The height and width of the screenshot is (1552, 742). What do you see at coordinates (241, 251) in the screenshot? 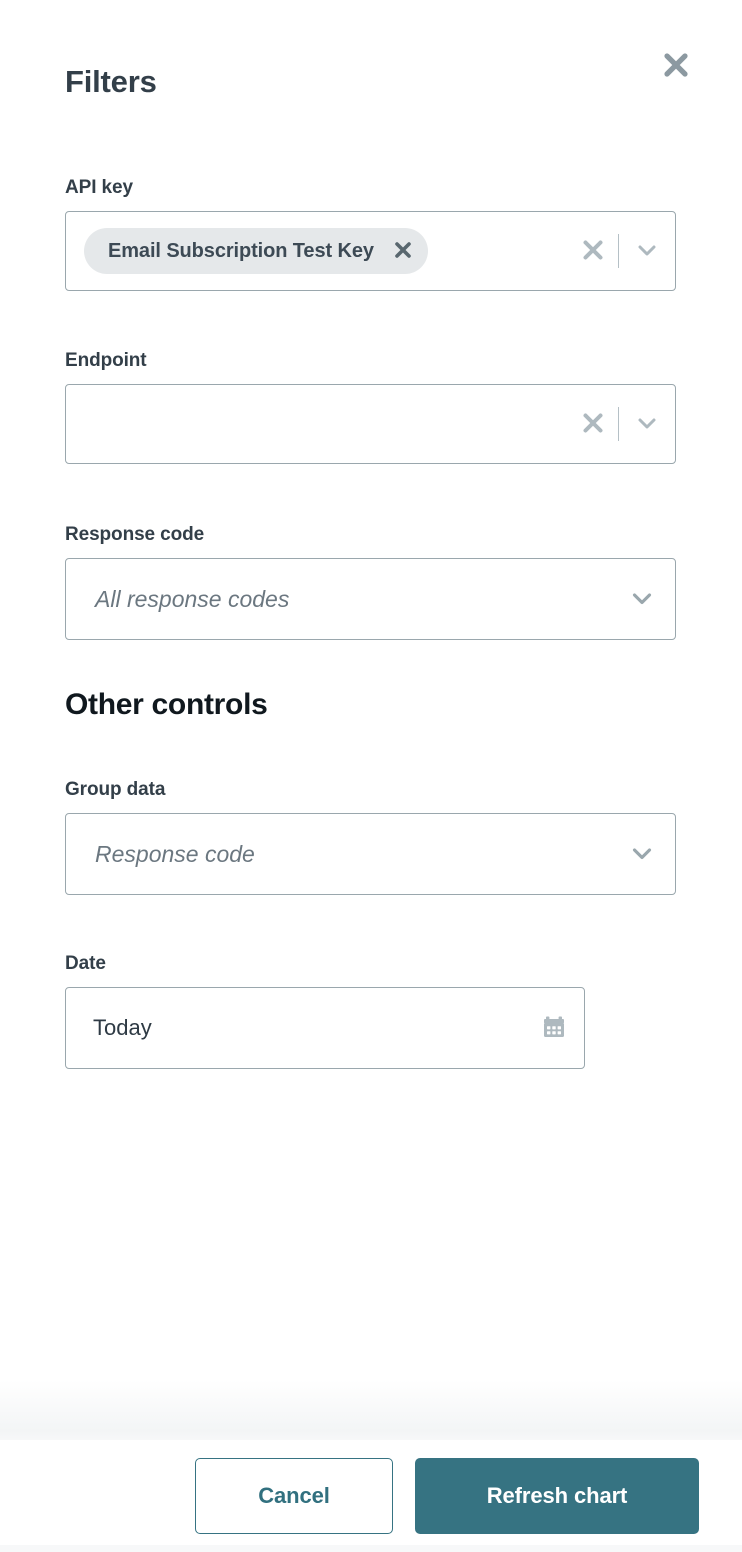
I see `api-key-chip-label: Email Subscription Test Key` at bounding box center [241, 251].